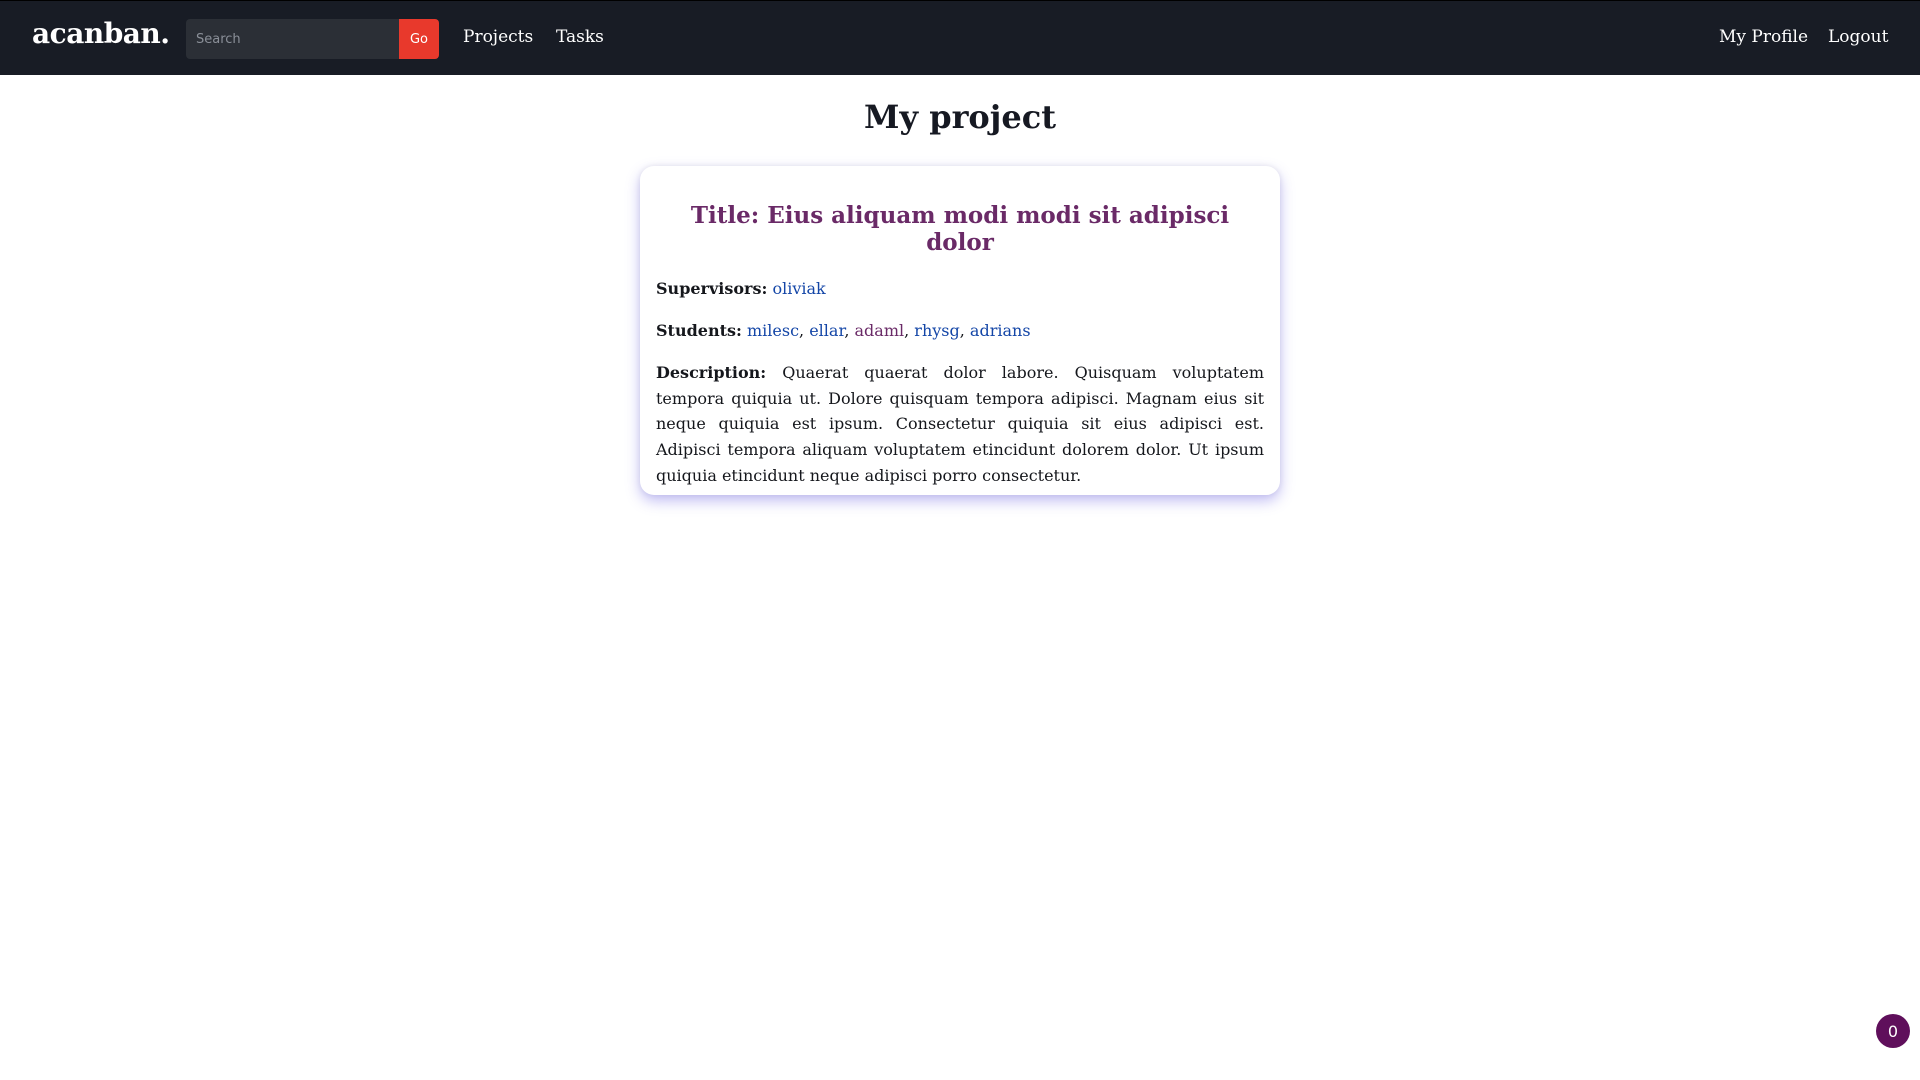 Image resolution: width=1920 pixels, height=1080 pixels. I want to click on student-link: milesc, so click(773, 330).